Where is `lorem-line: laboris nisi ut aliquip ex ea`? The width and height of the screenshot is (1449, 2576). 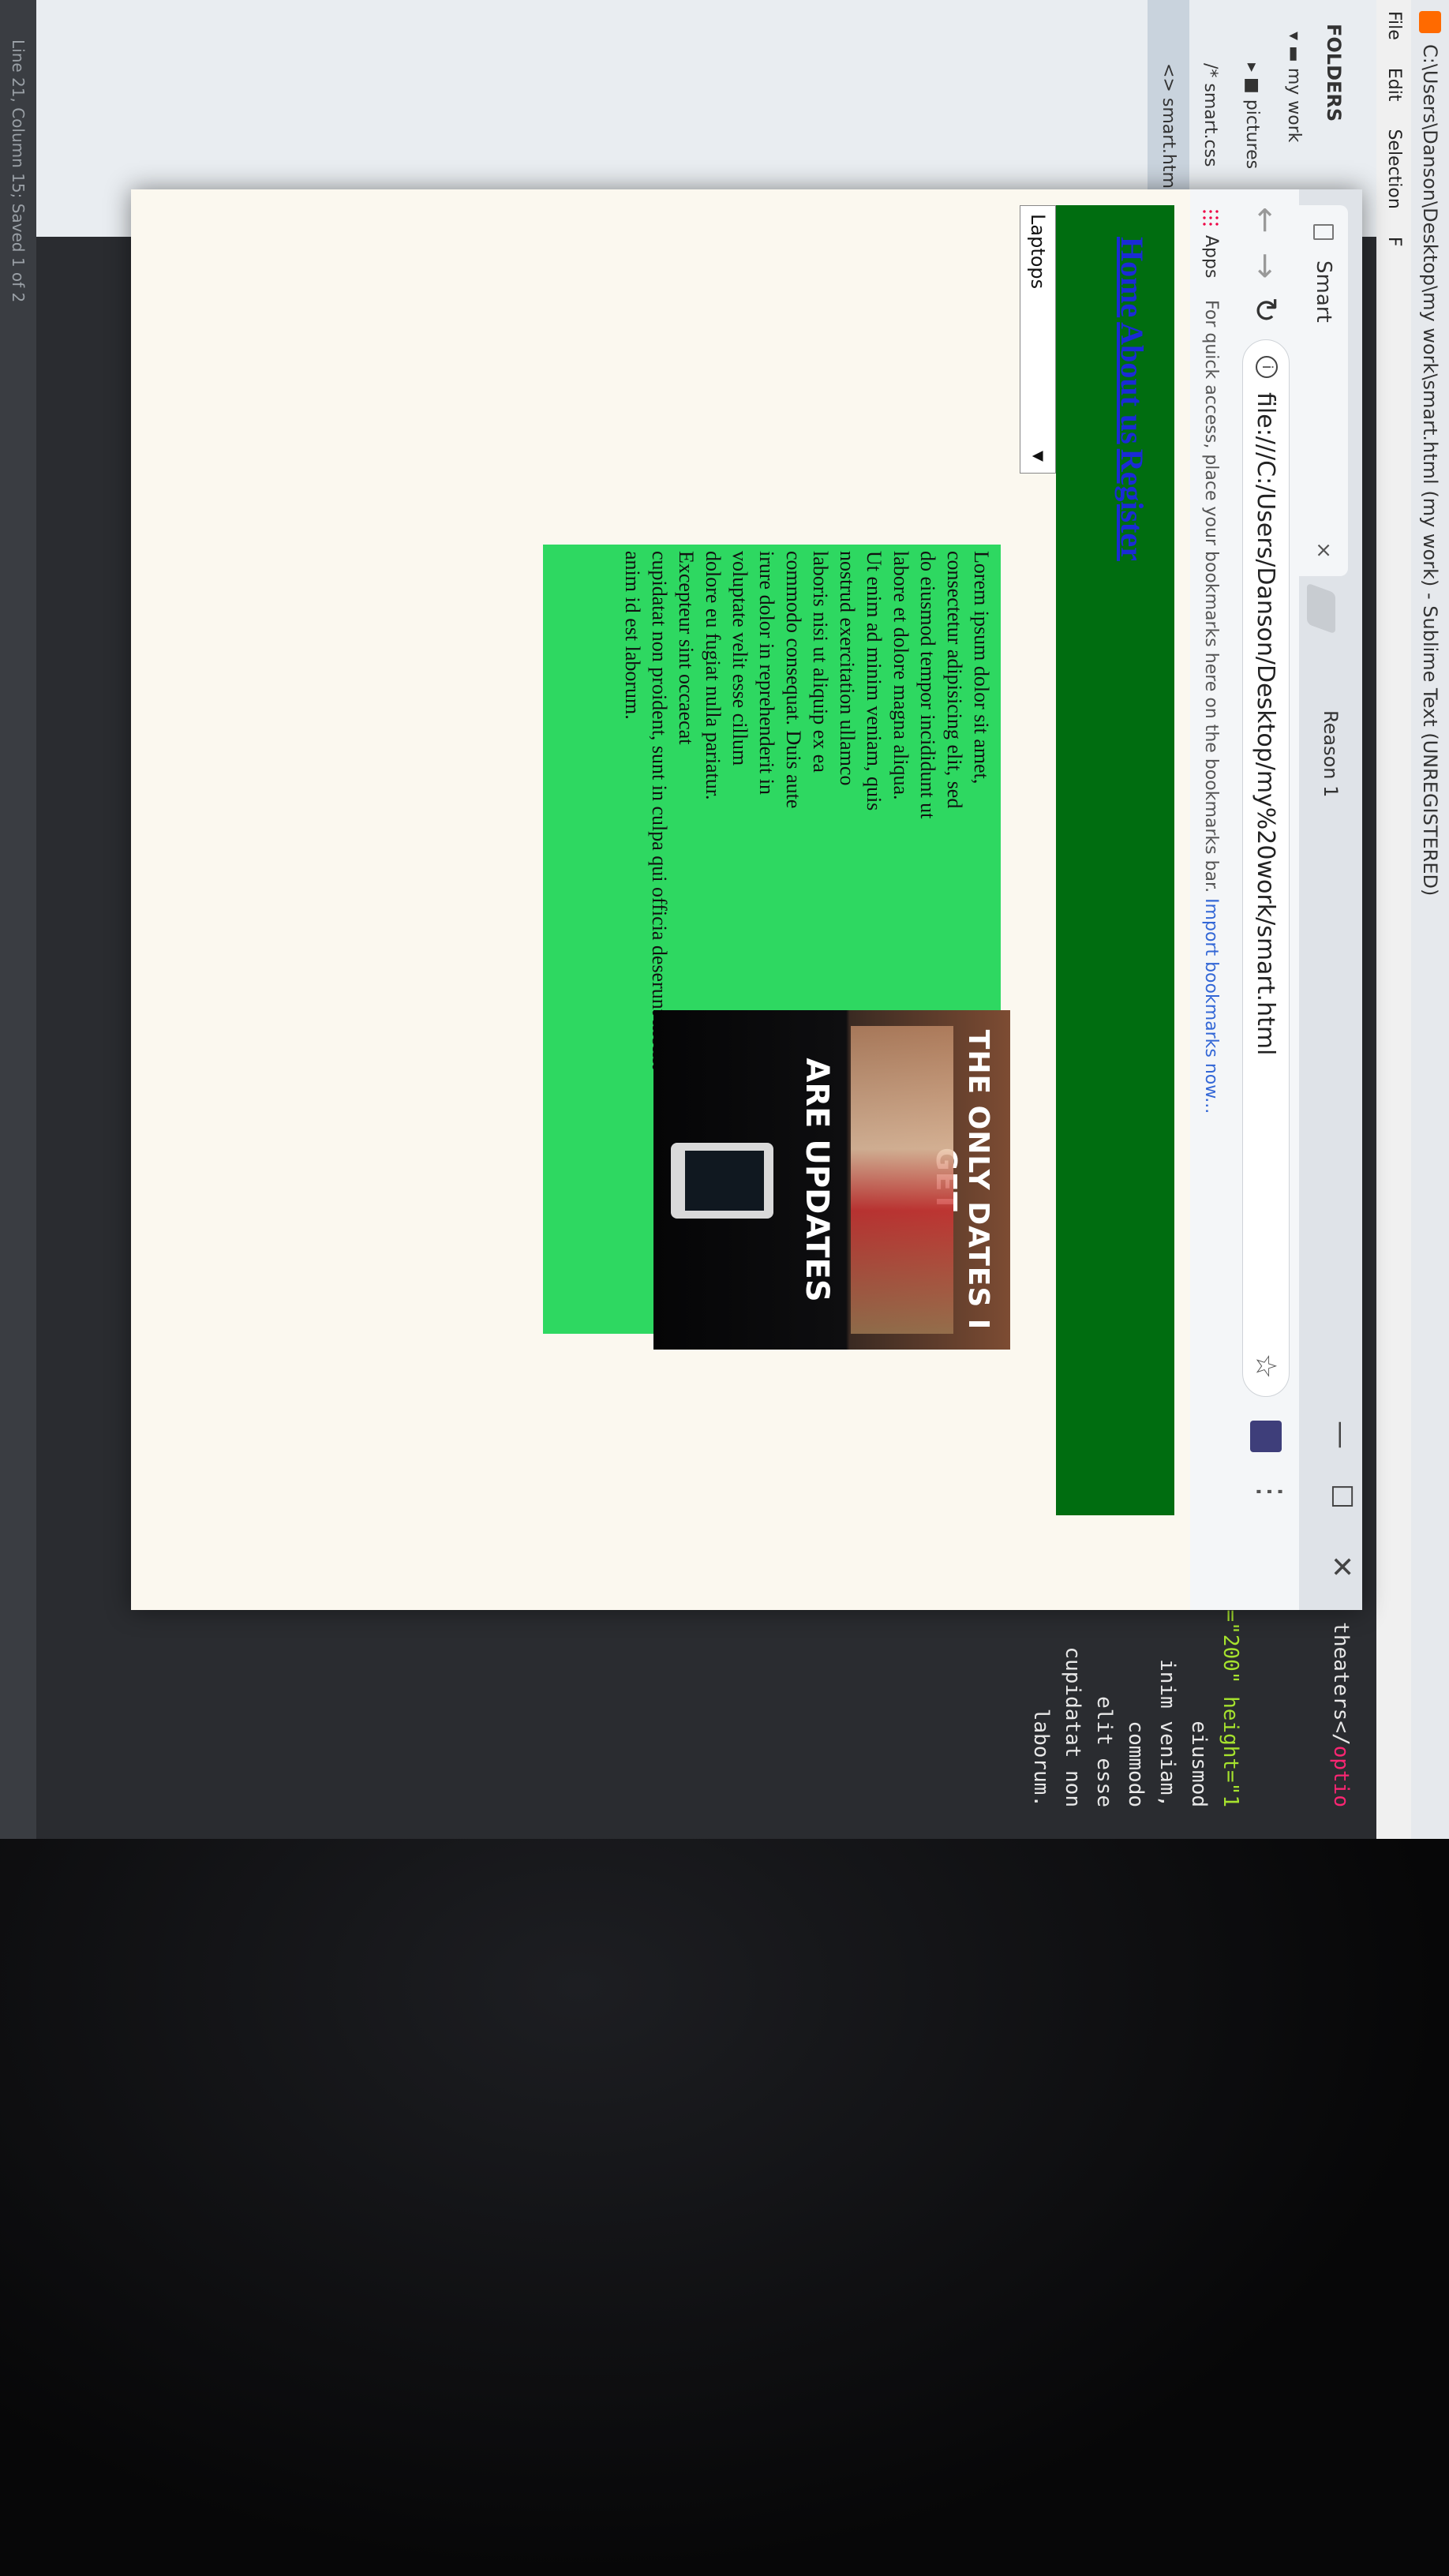
lorem-line: laboris nisi ut aliquip ex ea is located at coordinates (820, 662).